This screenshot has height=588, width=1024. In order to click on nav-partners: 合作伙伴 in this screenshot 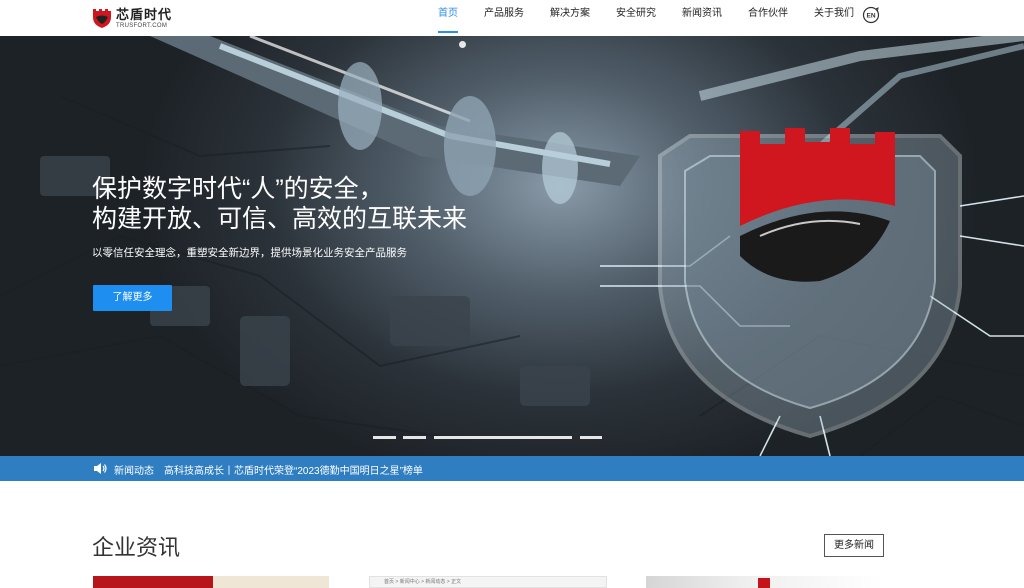, I will do `click(768, 18)`.